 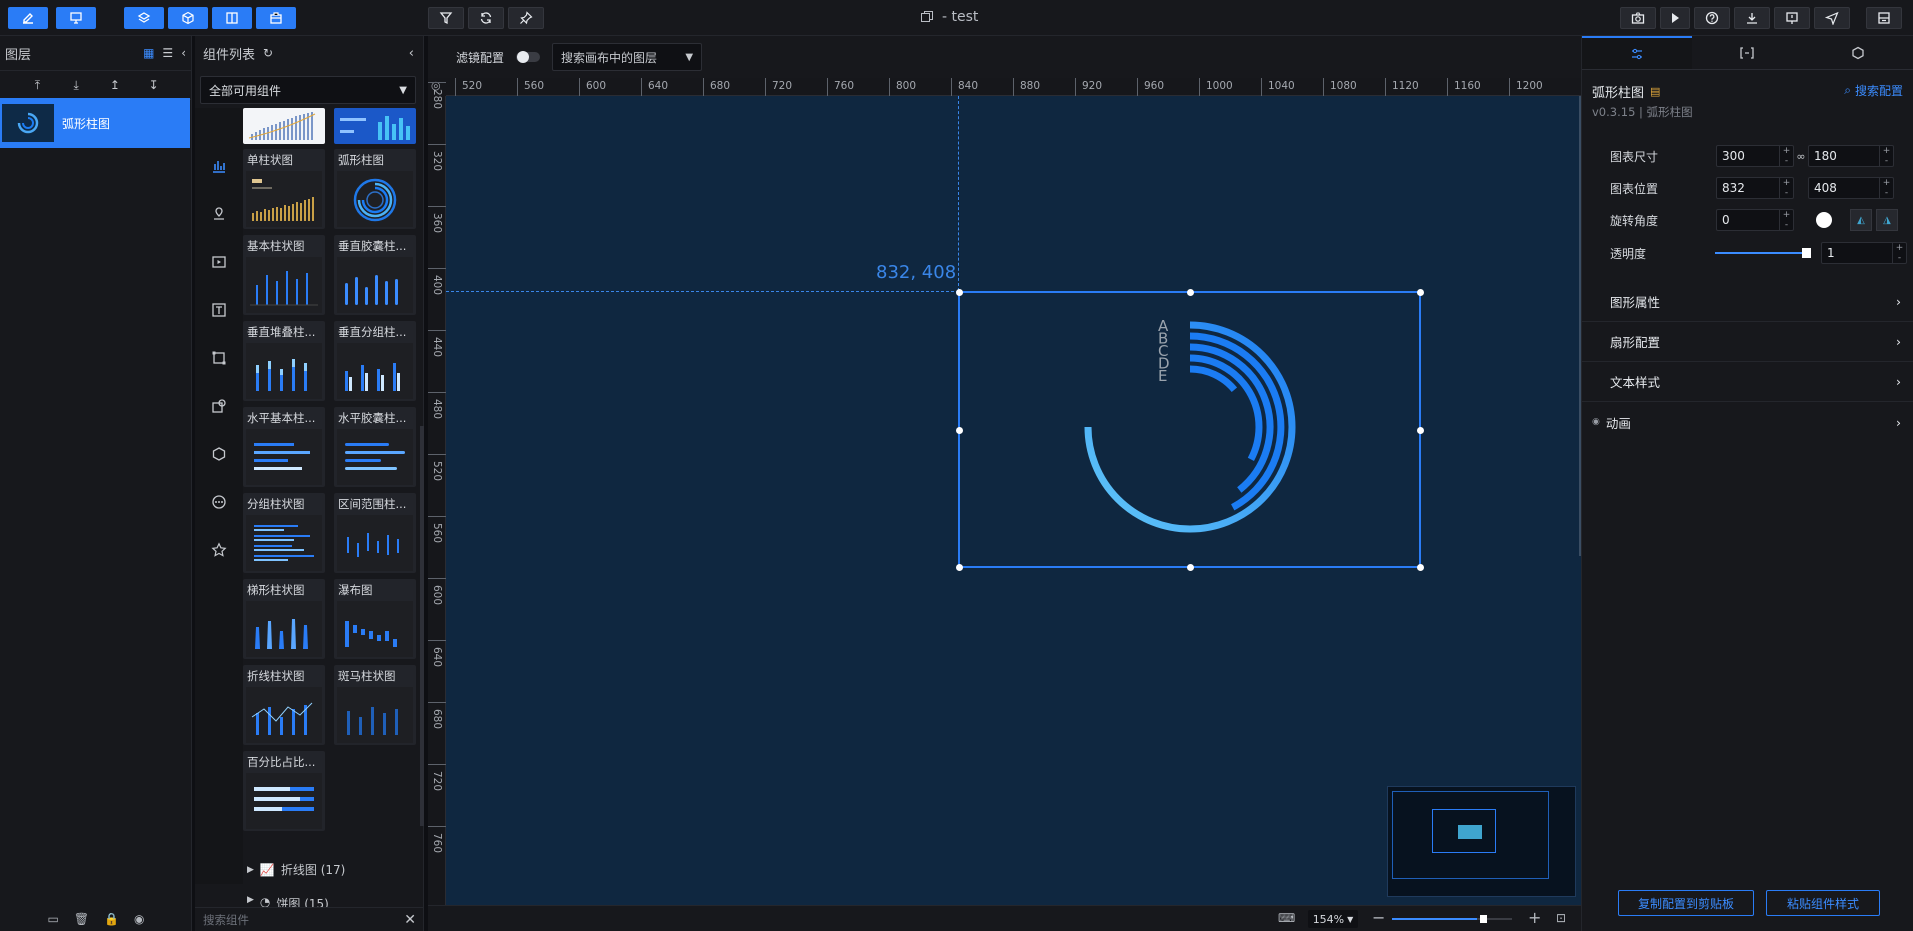 What do you see at coordinates (1452, 919) in the screenshot?
I see `zoom-slider` at bounding box center [1452, 919].